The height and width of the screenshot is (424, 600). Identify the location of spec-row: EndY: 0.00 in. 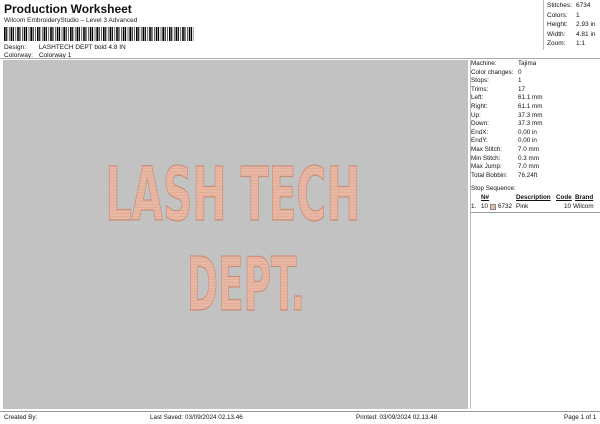
(535, 141).